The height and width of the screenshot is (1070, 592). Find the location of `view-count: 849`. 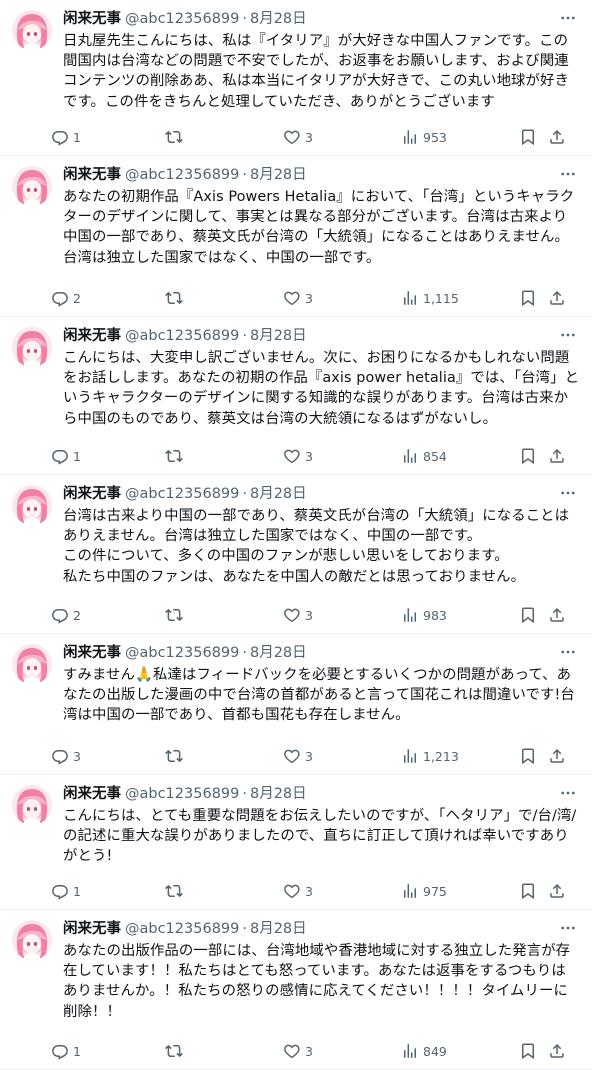

view-count: 849 is located at coordinates (435, 1051).